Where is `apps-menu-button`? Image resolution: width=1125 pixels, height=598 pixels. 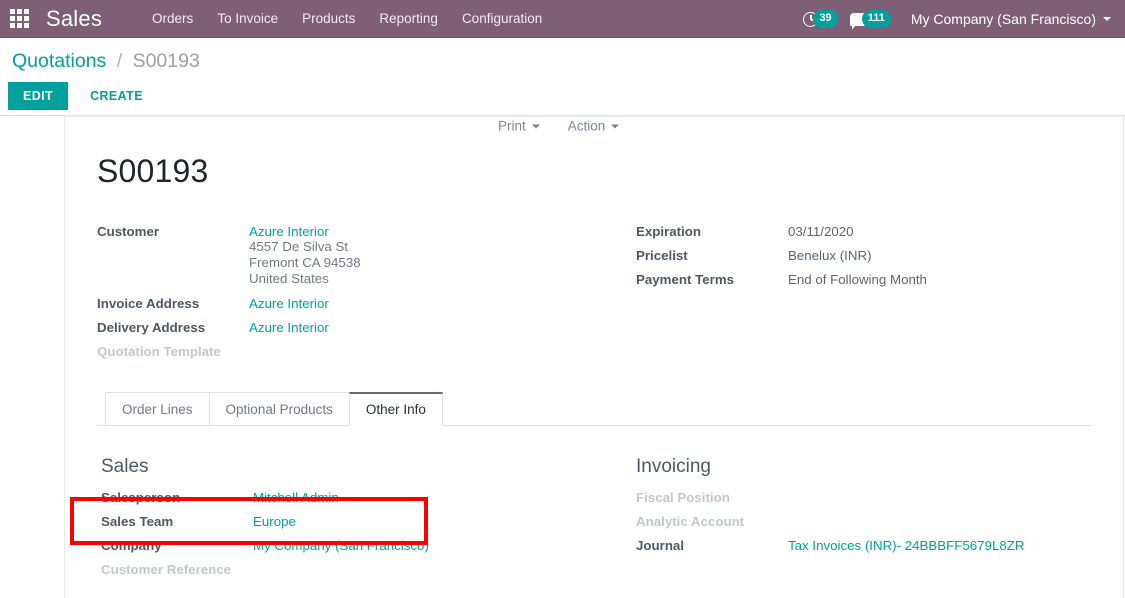
apps-menu-button is located at coordinates (19, 19).